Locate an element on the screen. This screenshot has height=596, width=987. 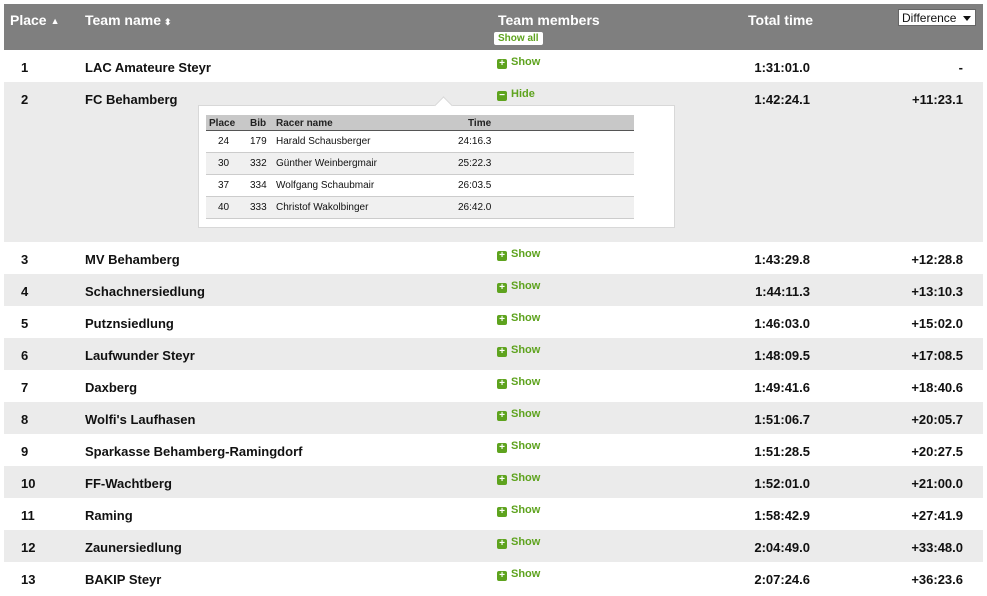
row-team-name: MV Behamberg is located at coordinates (132, 259).